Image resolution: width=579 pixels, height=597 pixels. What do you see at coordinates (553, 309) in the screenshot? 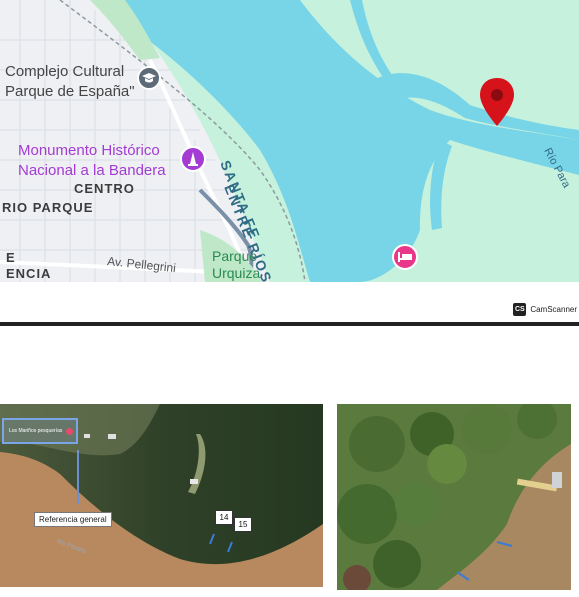
I see `camscanner-text: CamScanner` at bounding box center [553, 309].